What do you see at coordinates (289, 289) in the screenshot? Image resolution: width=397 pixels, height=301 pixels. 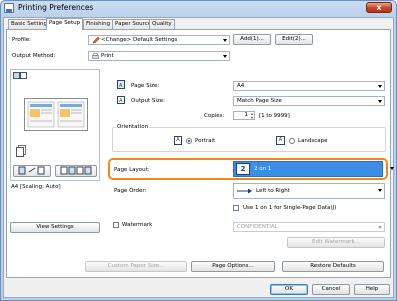 I see `ok-button: OK` at bounding box center [289, 289].